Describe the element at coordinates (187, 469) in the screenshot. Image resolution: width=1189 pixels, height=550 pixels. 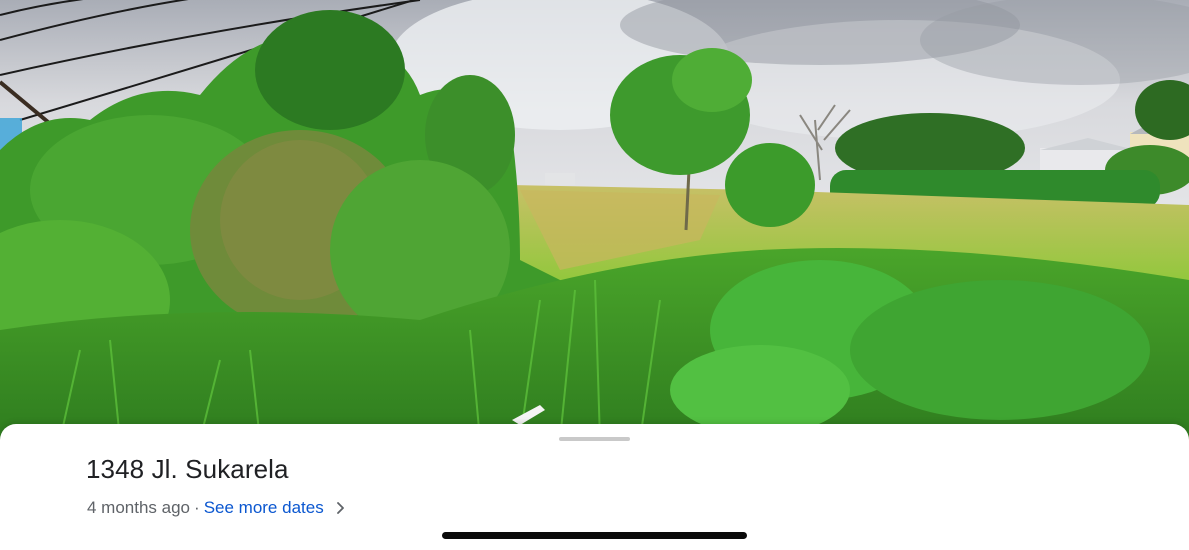
I see `place-address: 1348 Jl. Sukarela` at that location.